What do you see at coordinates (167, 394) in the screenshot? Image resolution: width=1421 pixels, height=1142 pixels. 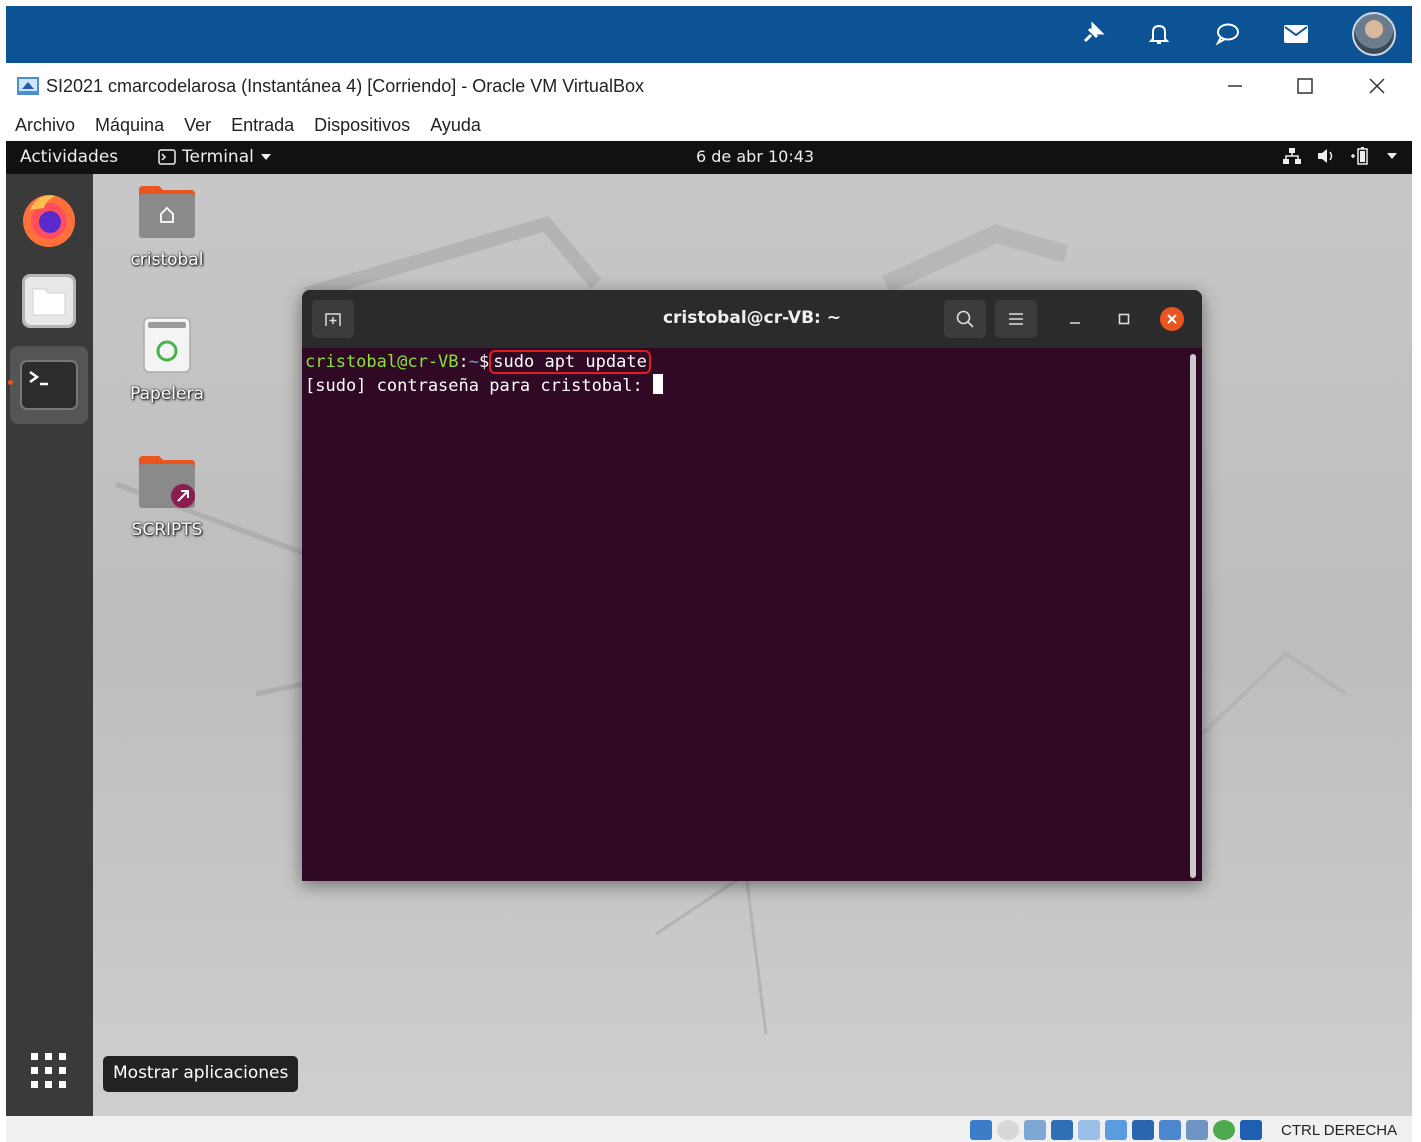 I see `desktop-icon-label: Papelera` at bounding box center [167, 394].